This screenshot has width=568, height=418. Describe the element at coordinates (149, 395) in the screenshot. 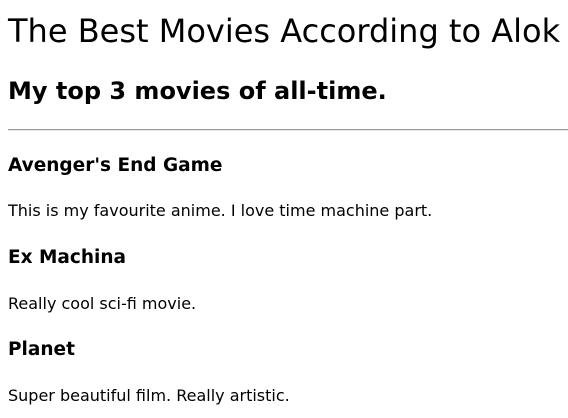

I see `movie-description: Super beautiful film. Really artistic.` at that location.